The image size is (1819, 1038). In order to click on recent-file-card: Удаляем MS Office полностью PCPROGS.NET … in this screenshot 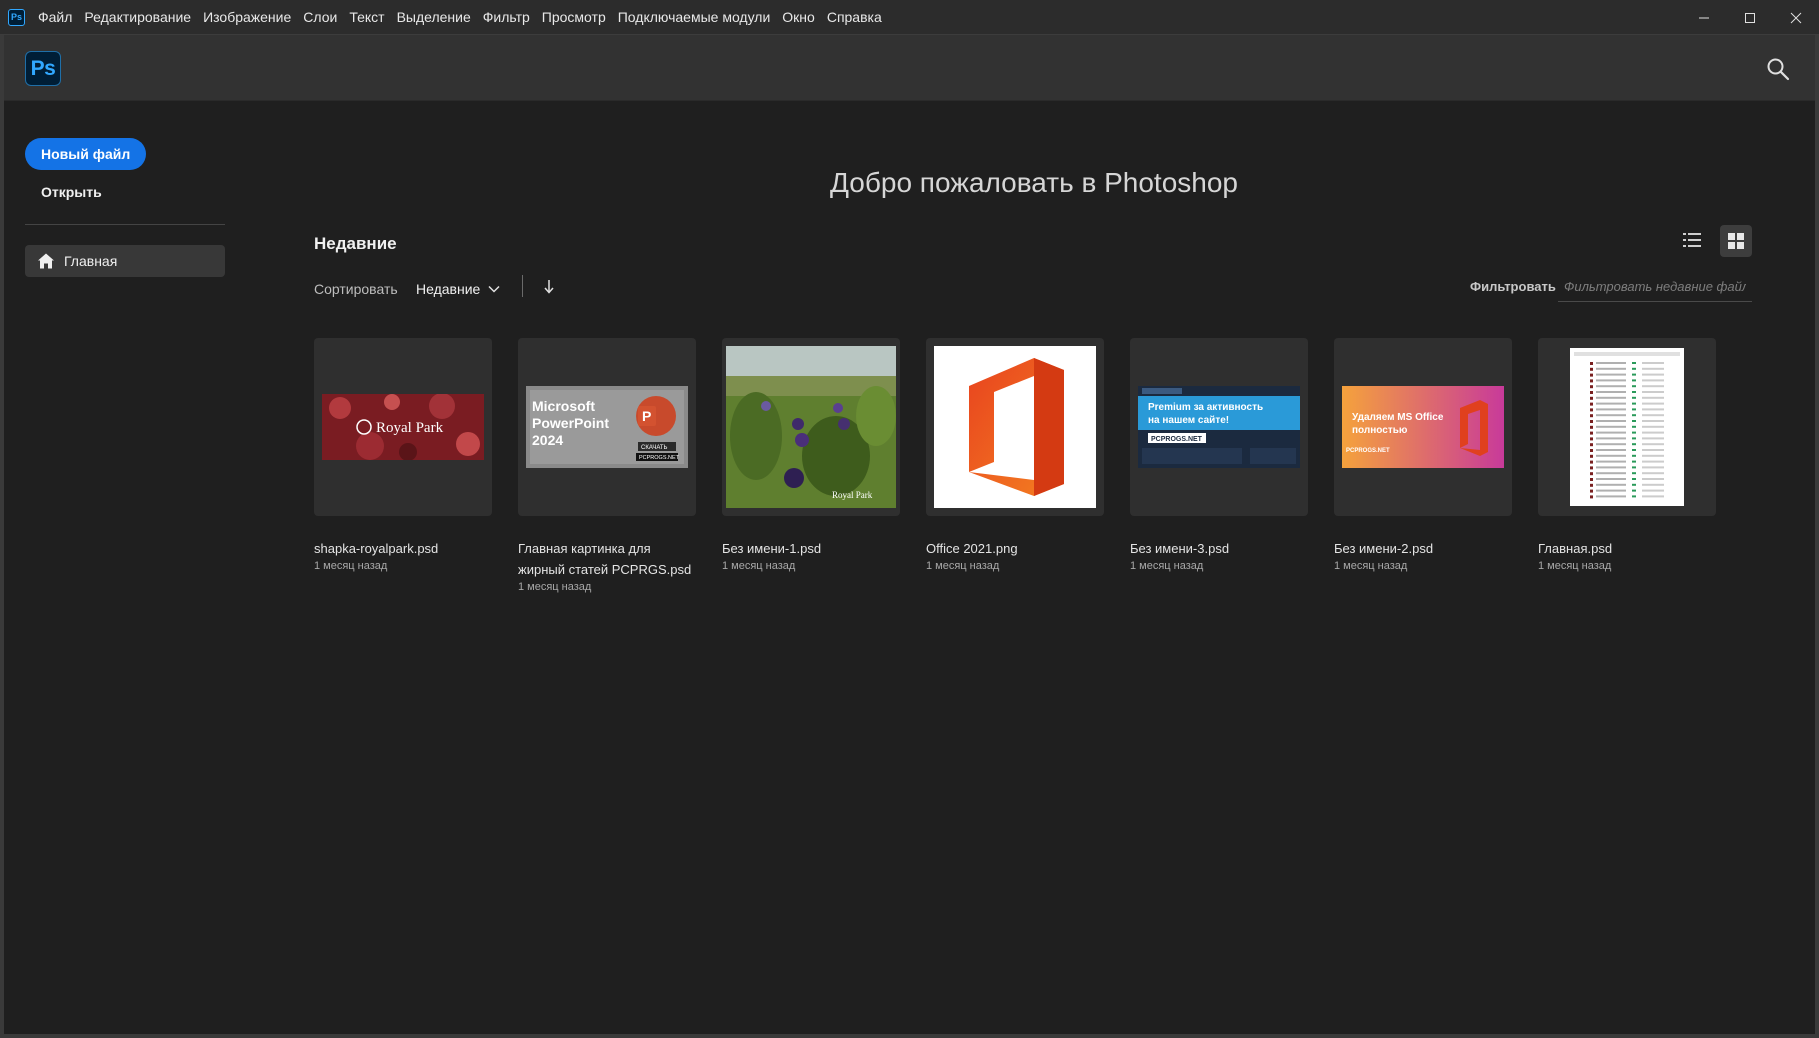, I will do `click(1423, 465)`.